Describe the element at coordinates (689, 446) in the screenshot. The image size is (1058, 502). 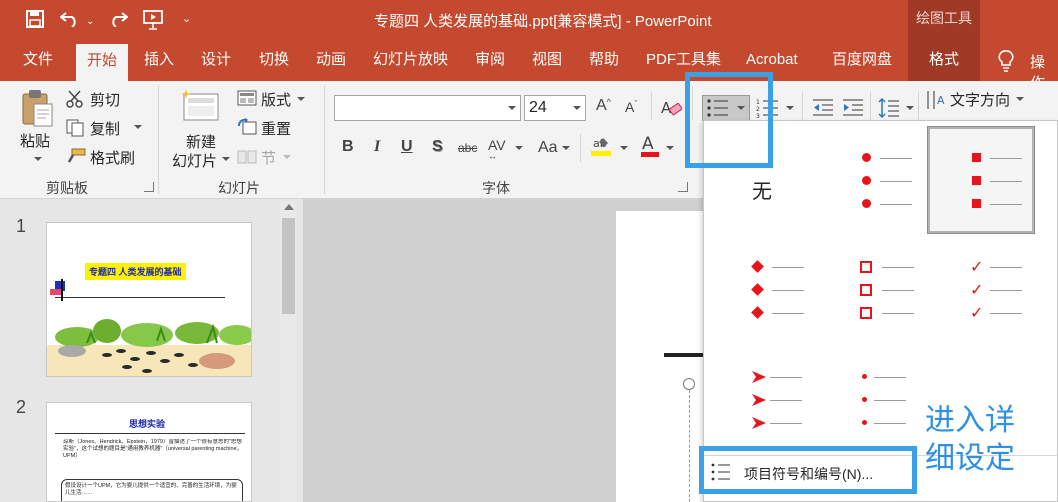
I see `shape-selection-border` at that location.